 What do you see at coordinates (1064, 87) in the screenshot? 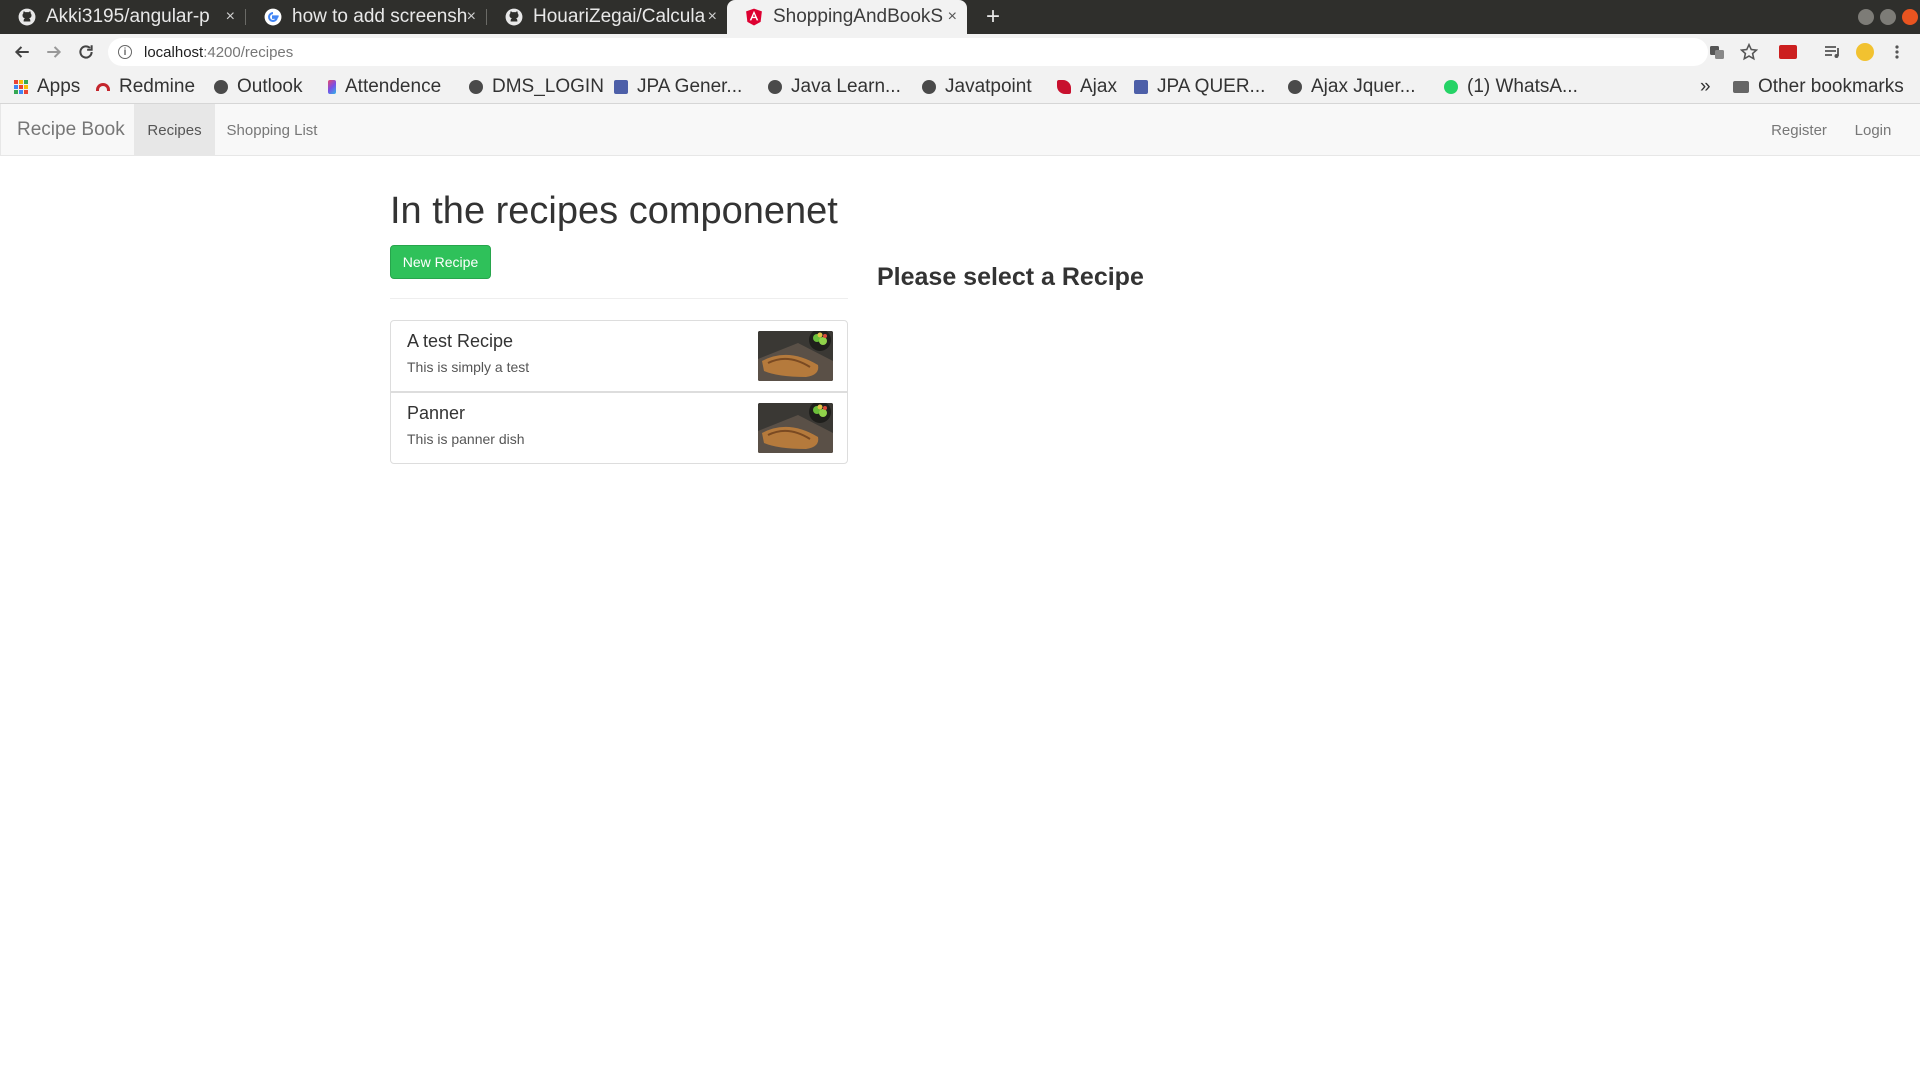
I see `ajax-icon` at bounding box center [1064, 87].